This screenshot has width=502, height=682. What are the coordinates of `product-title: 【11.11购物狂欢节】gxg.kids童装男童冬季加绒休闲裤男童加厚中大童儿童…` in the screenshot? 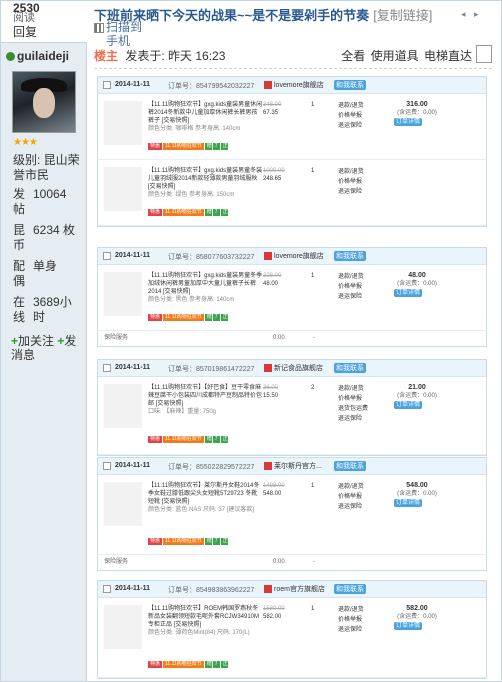 It's located at (205, 284).